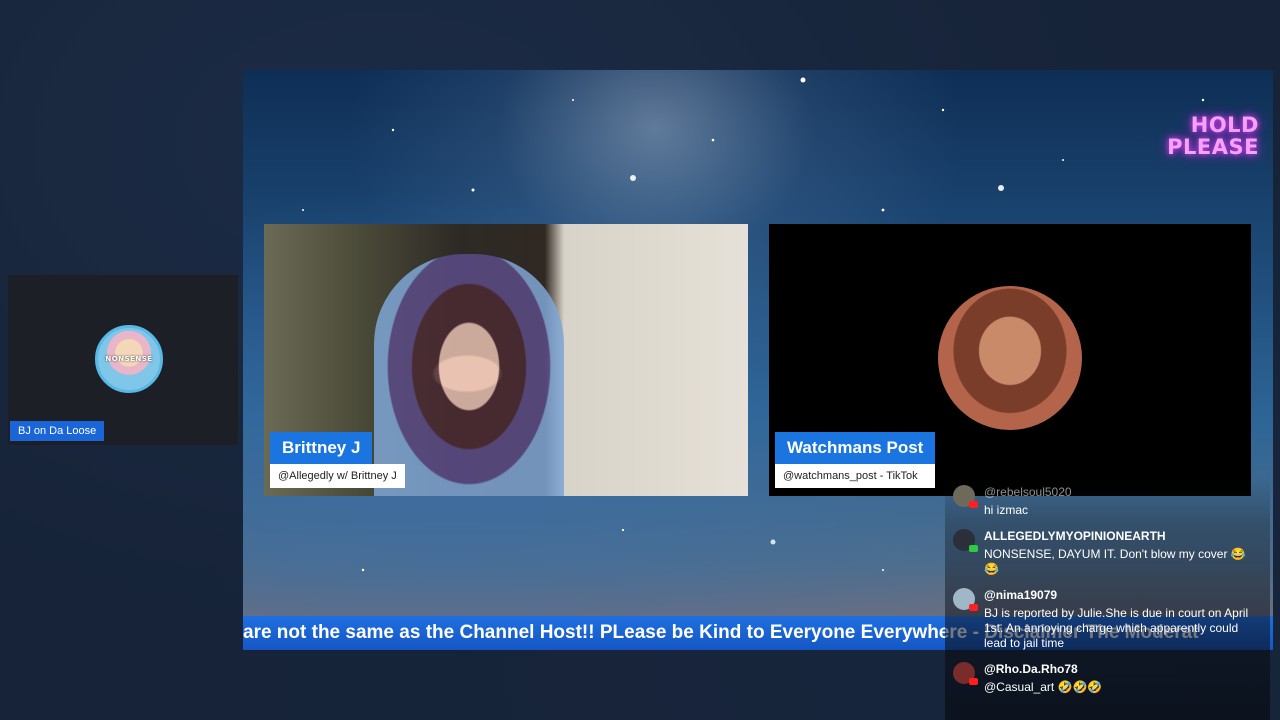 The image size is (1280, 720). I want to click on hold-please-sign: HOLD PLEASE, so click(1213, 136).